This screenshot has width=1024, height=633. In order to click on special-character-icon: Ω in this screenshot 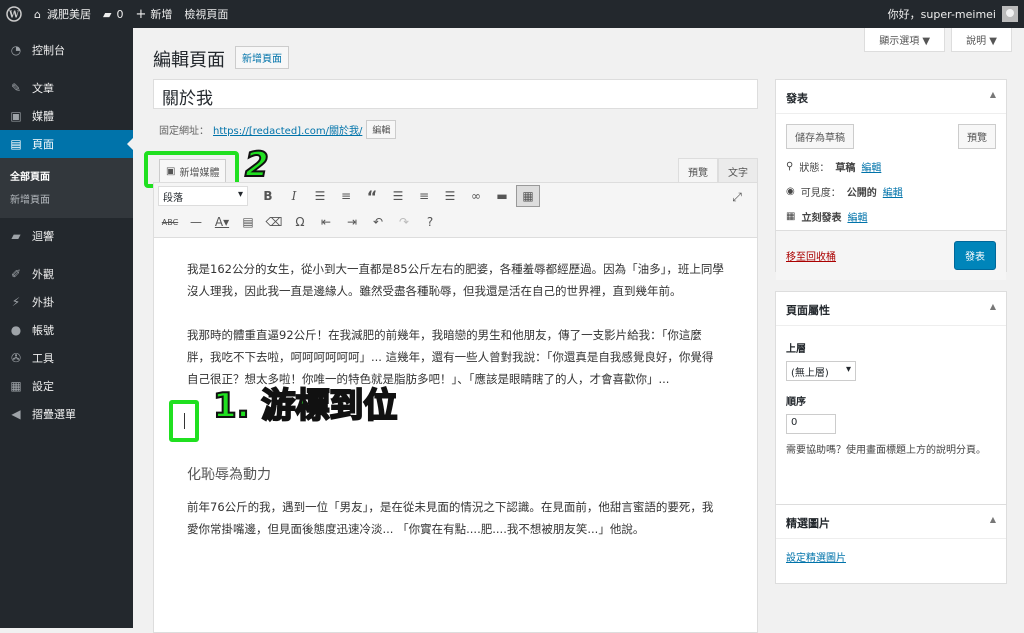, I will do `click(300, 222)`.